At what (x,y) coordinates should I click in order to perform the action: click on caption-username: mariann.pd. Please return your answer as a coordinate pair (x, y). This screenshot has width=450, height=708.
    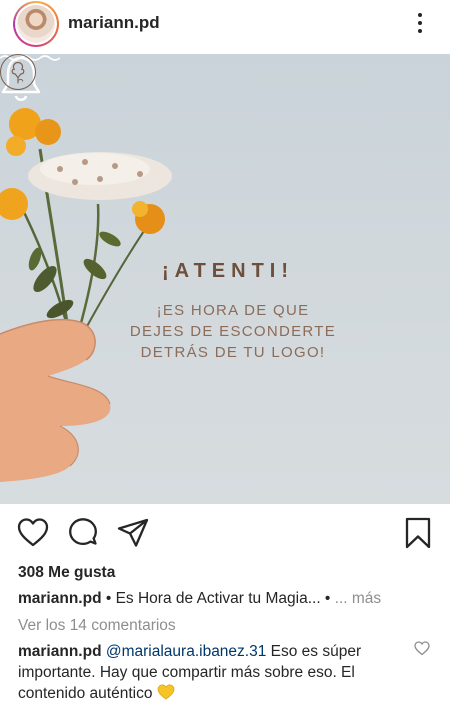
    Looking at the image, I should click on (60, 598).